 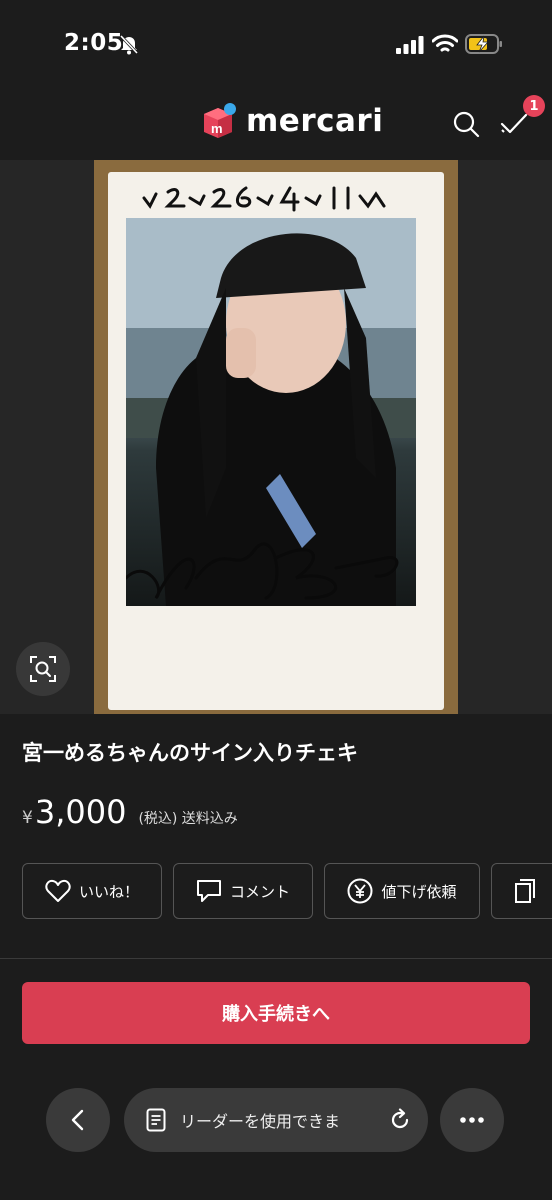 I want to click on more-icon, so click(x=472, y=1120).